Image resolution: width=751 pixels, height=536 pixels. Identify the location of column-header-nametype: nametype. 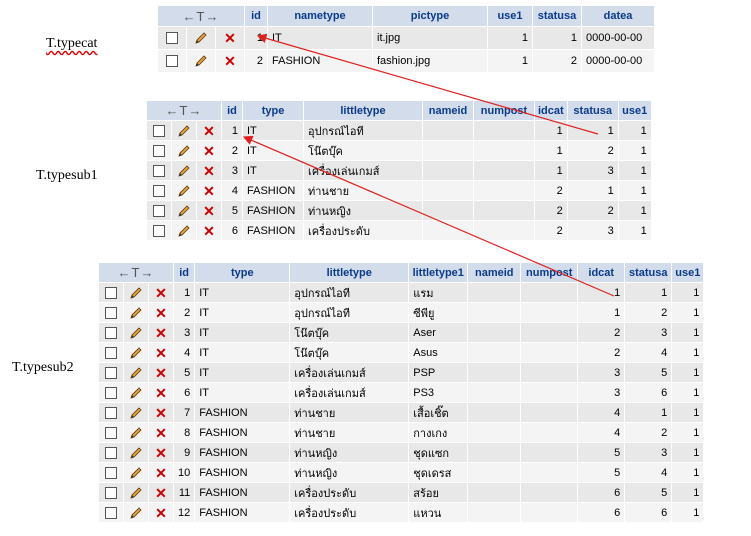
(320, 16).